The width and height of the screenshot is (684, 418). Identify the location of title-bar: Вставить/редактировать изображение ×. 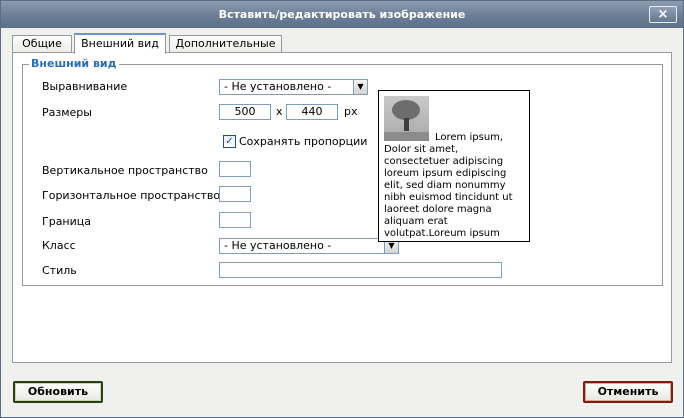
(342, 14).